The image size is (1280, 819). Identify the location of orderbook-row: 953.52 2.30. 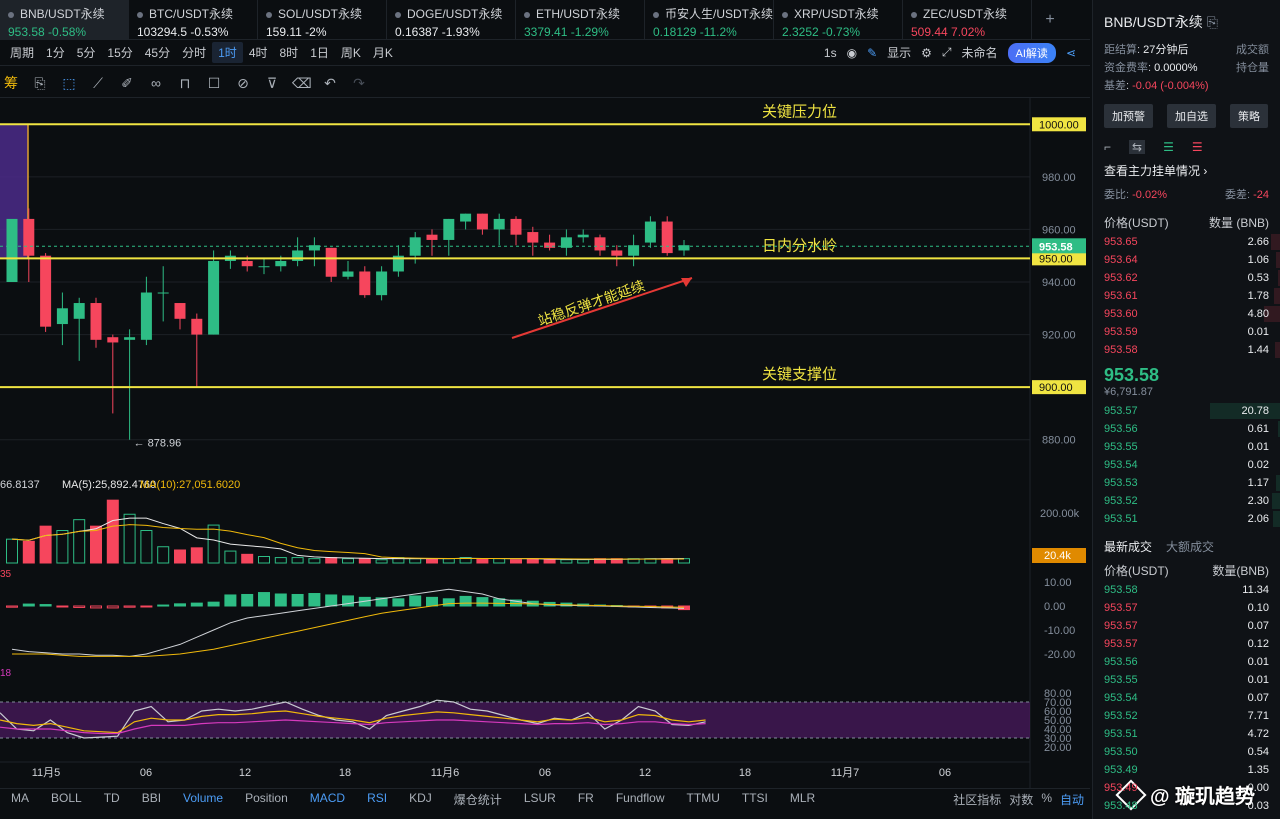
(1186, 501).